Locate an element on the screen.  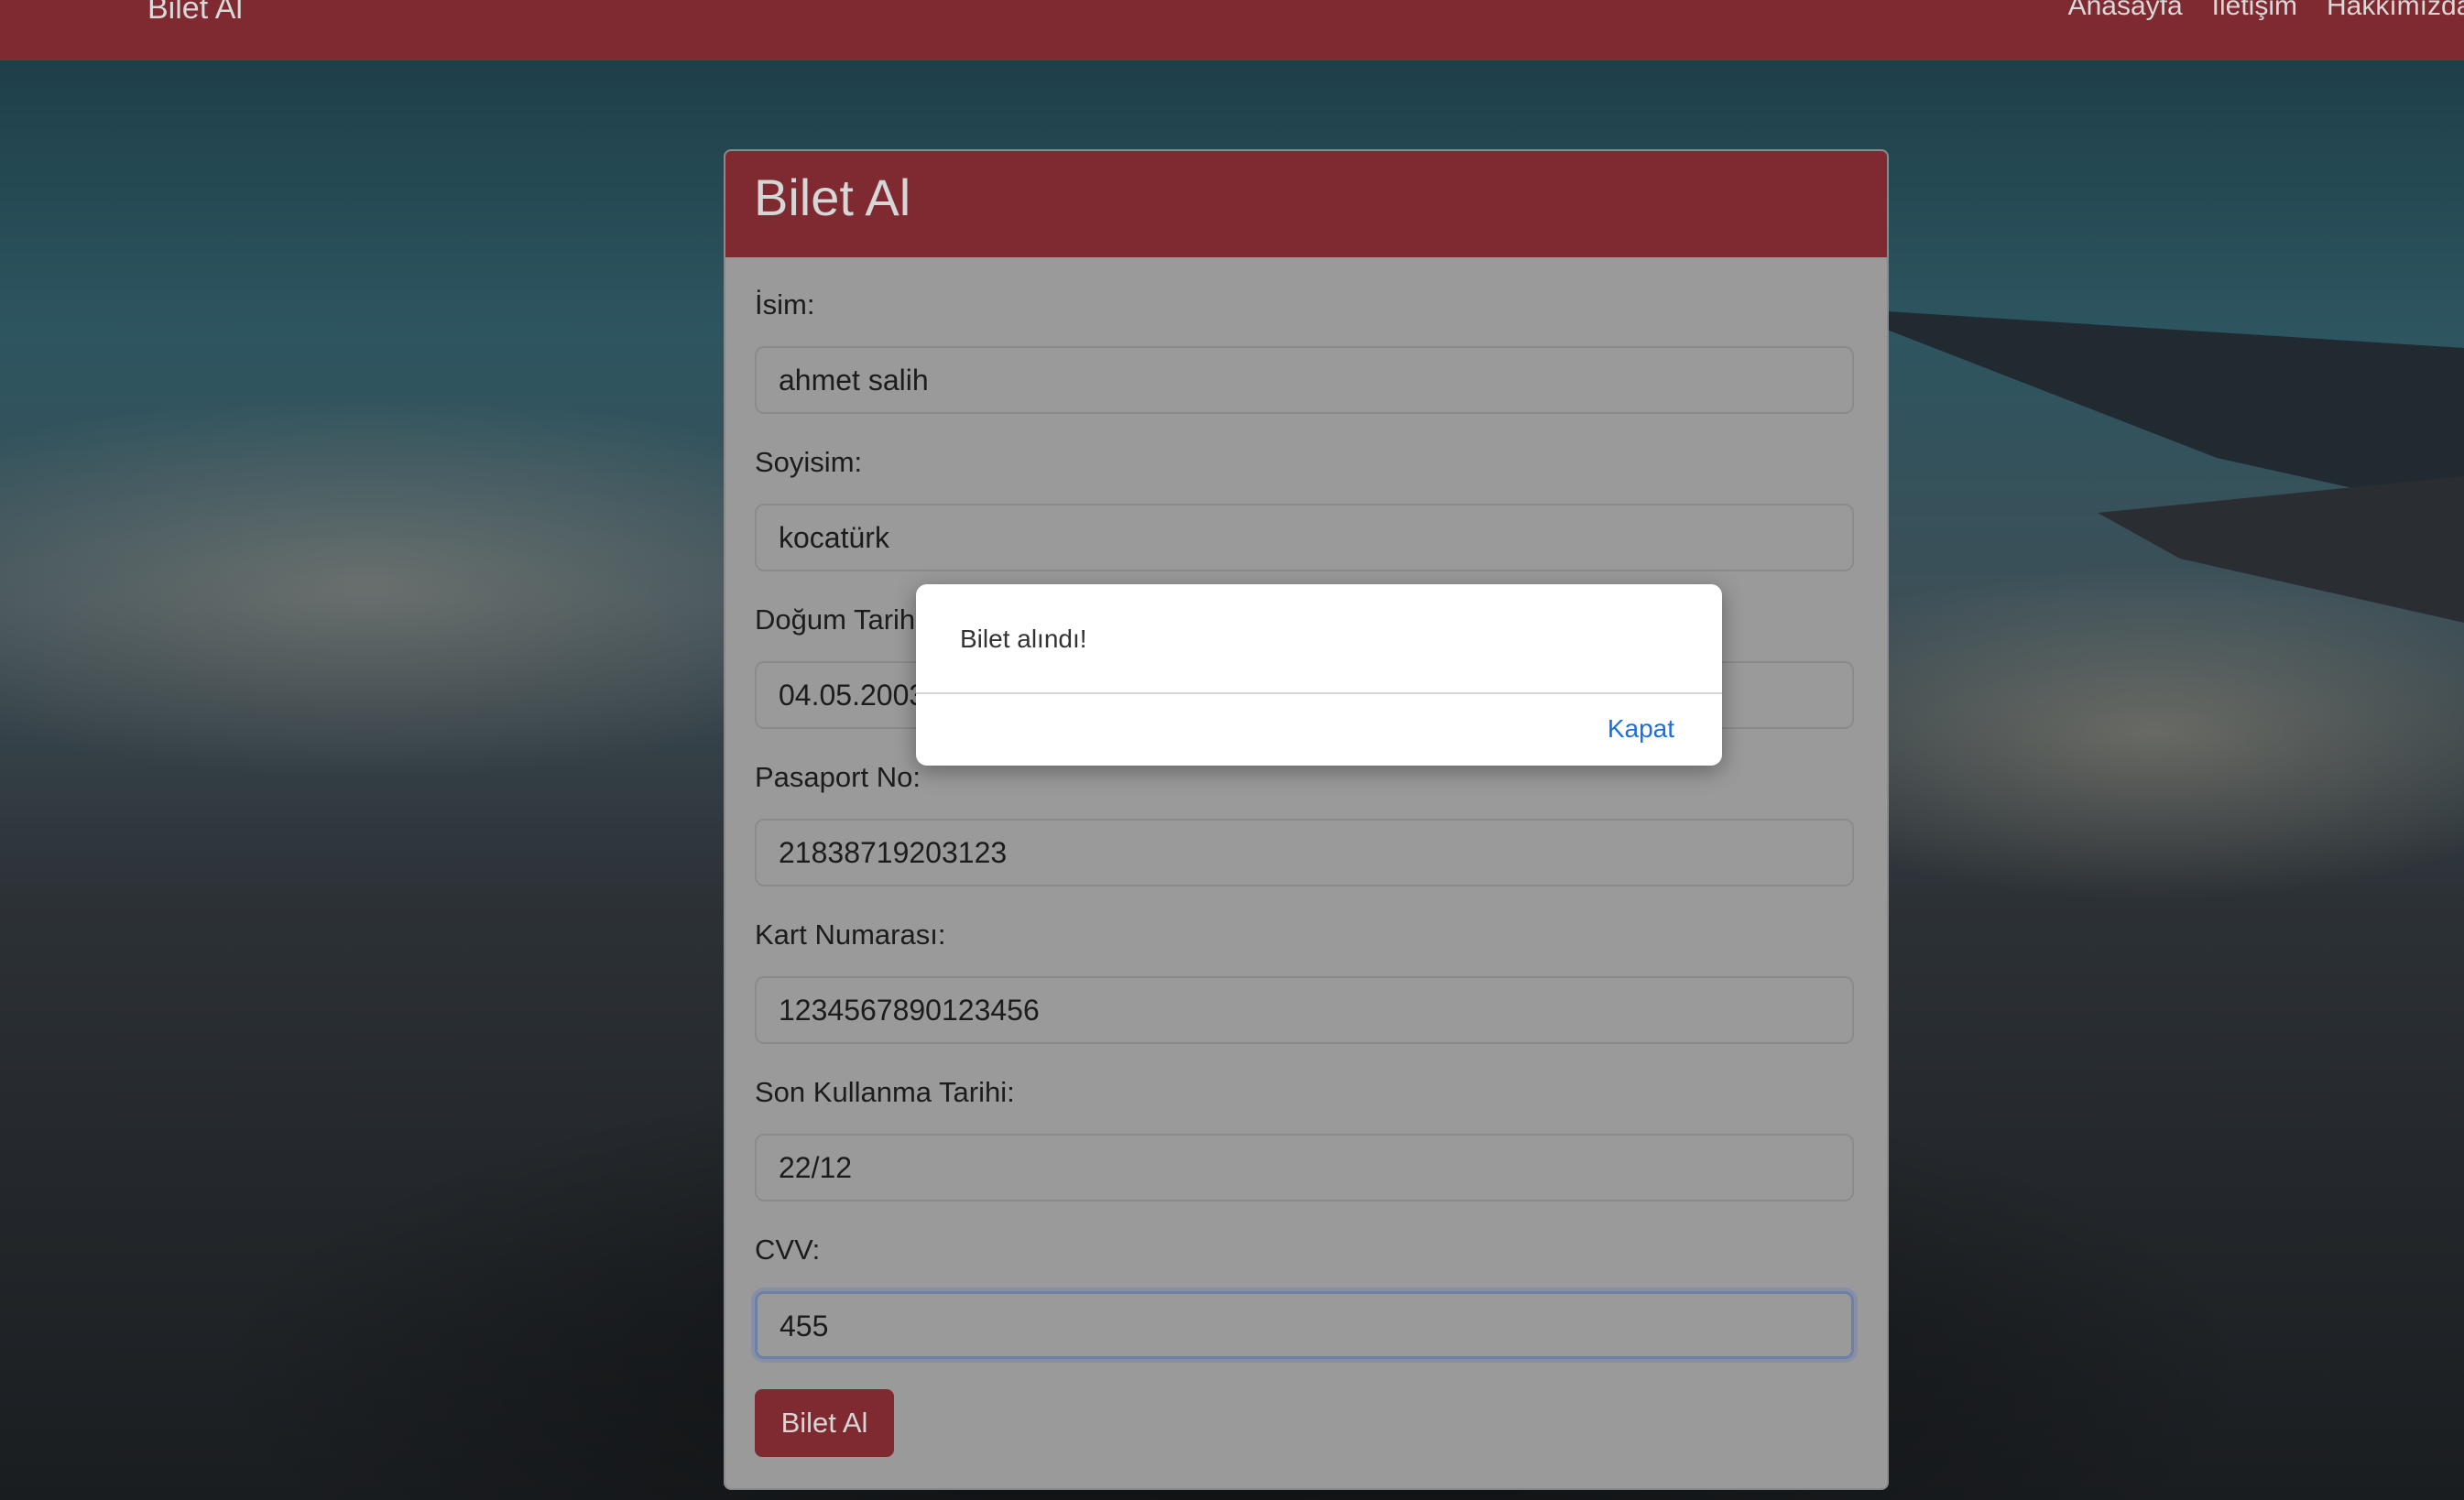
last-name-label: Soyisim: is located at coordinates (809, 462).